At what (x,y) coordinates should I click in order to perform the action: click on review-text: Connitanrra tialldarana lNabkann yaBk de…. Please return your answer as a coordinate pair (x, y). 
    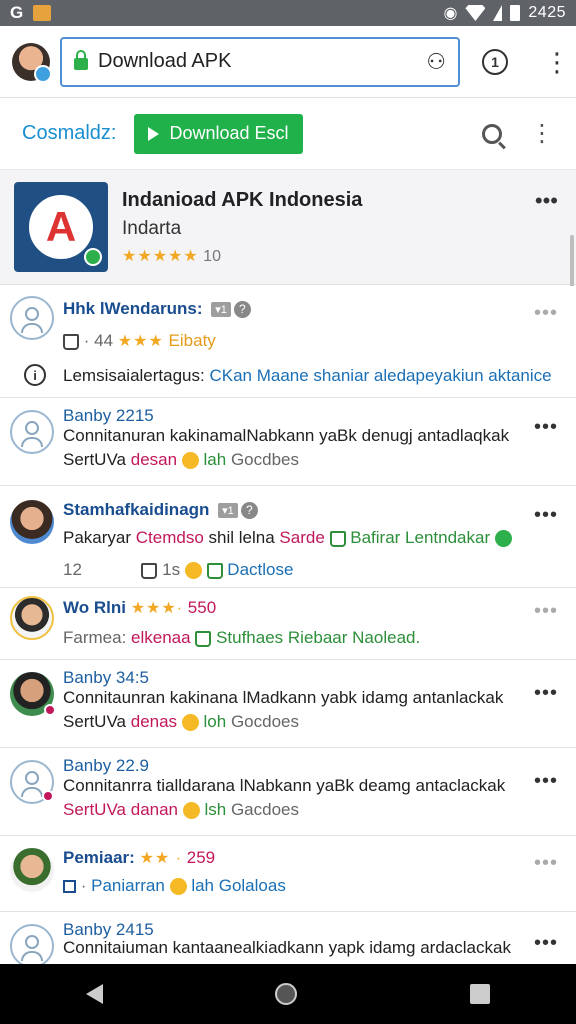
    Looking at the image, I should click on (284, 785).